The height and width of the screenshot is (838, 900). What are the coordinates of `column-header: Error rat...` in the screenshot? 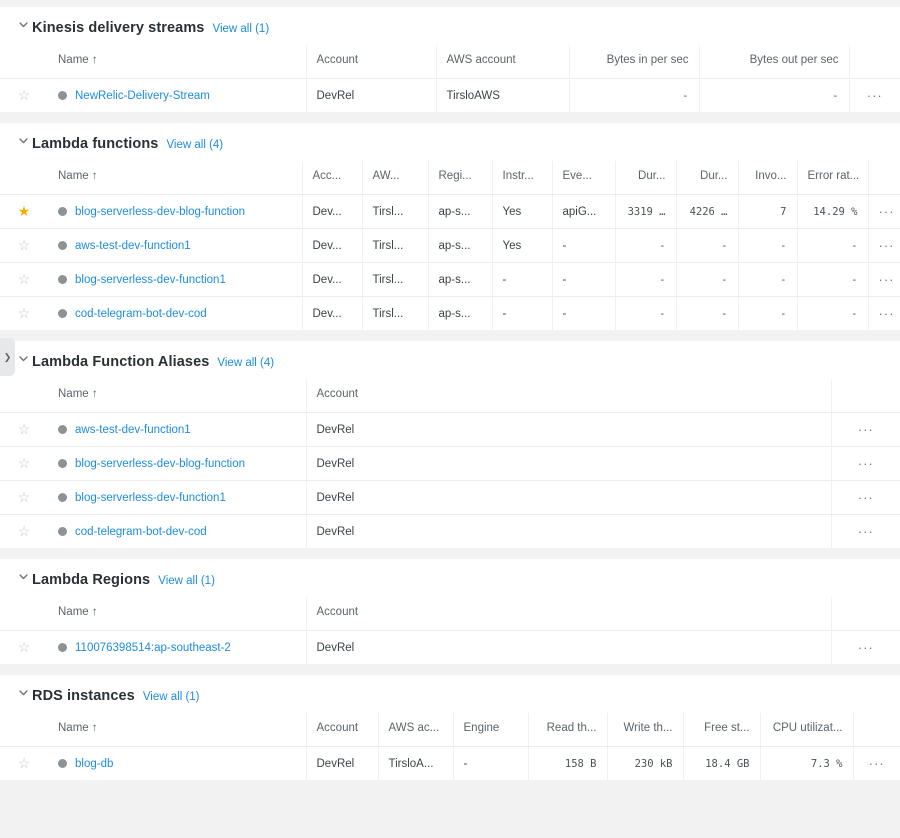 It's located at (833, 178).